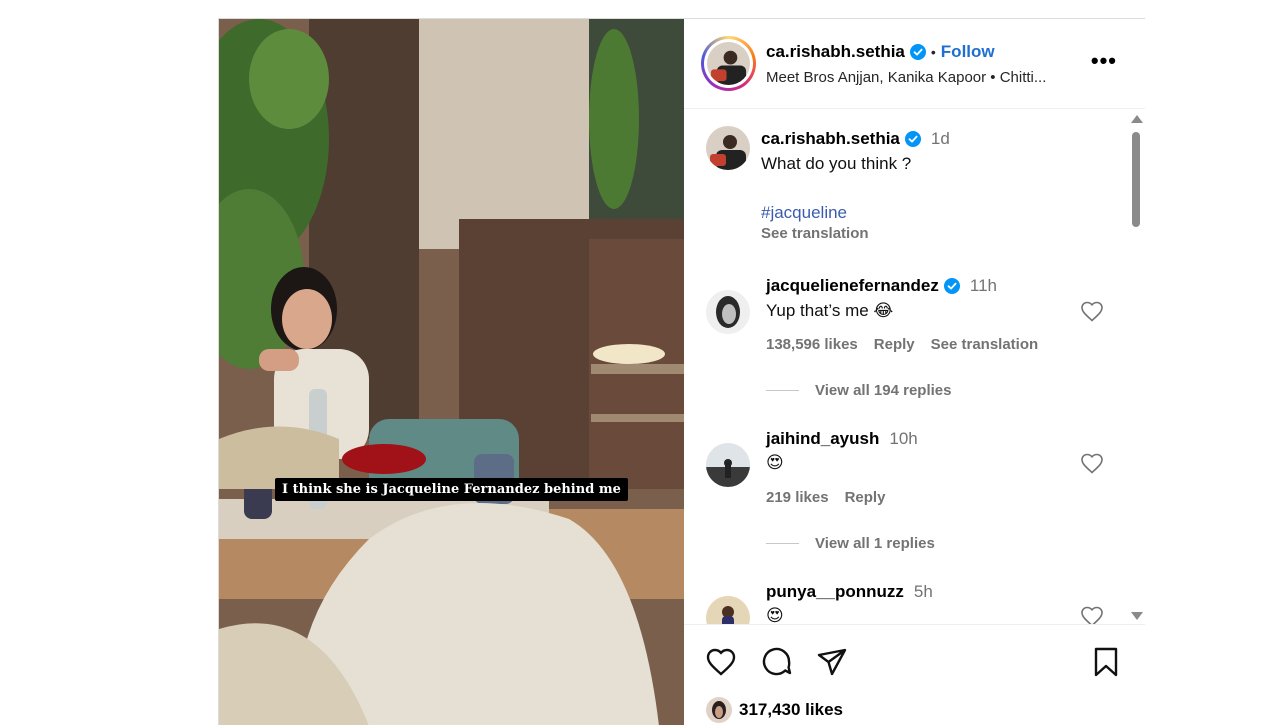 The image size is (1276, 725). Describe the element at coordinates (835, 592) in the screenshot. I see `comment-username: punya__ponnuzz` at that location.